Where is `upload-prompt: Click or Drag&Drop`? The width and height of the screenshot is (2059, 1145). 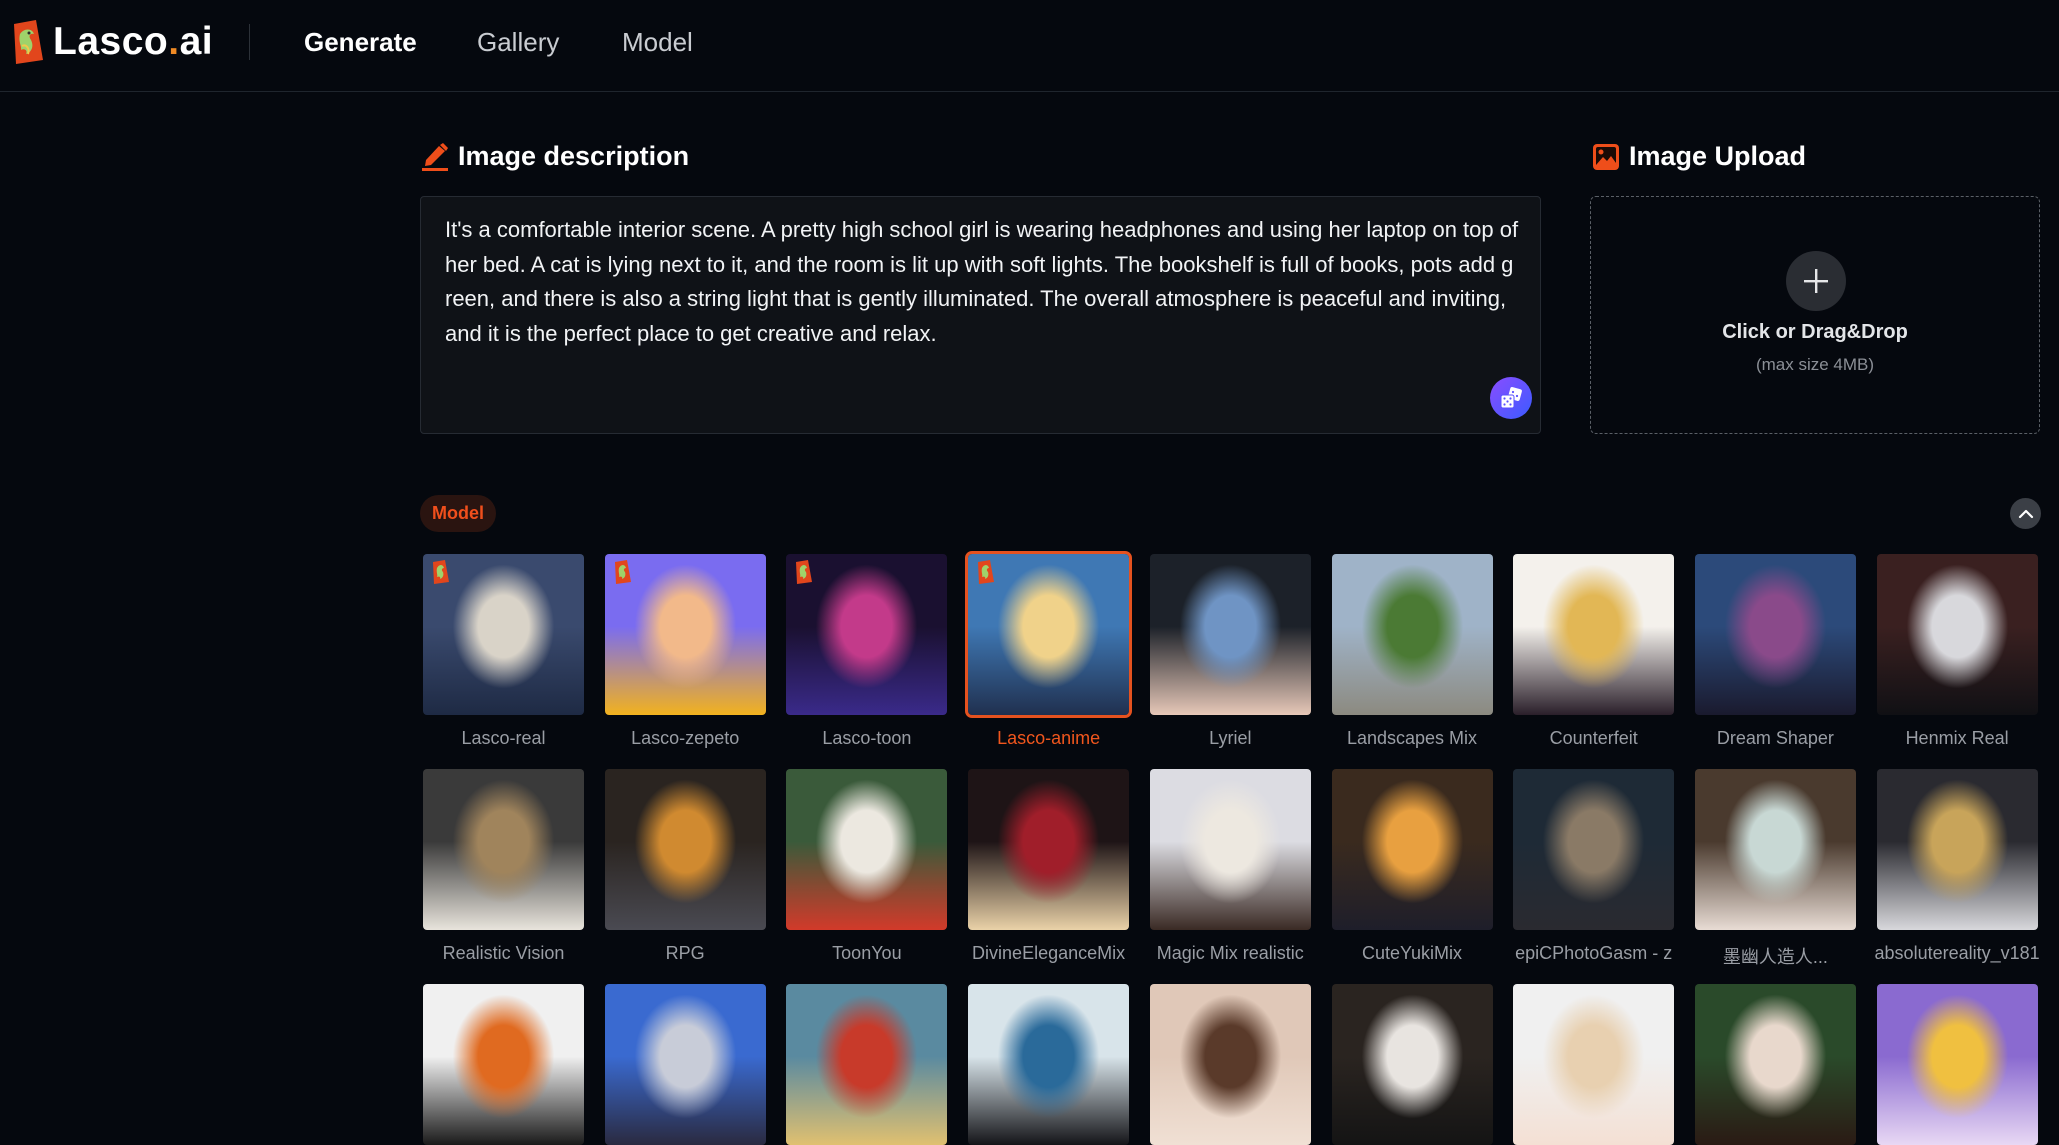 upload-prompt: Click or Drag&Drop is located at coordinates (1815, 332).